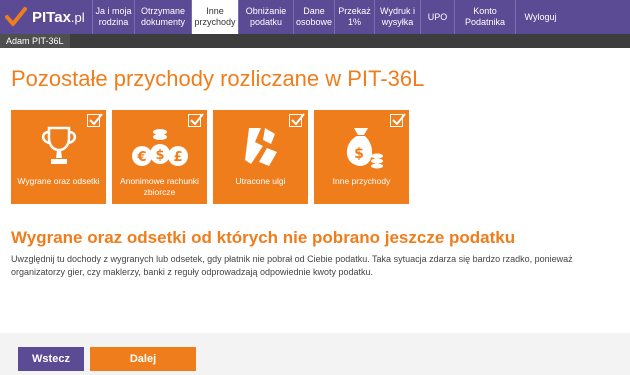 The image size is (630, 375). Describe the element at coordinates (143, 359) in the screenshot. I see `next-button: Dalej` at that location.